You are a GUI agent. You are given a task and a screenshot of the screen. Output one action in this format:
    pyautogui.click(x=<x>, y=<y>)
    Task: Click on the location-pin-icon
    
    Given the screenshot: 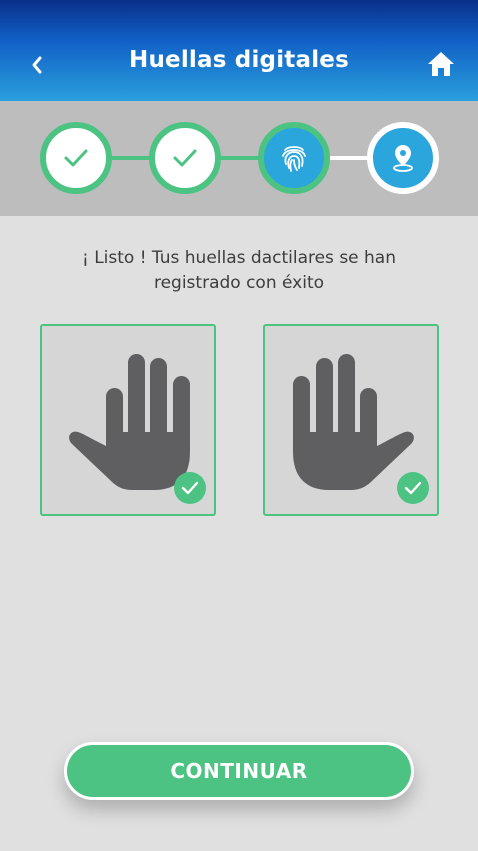 What is the action you would take?
    pyautogui.click(x=403, y=158)
    